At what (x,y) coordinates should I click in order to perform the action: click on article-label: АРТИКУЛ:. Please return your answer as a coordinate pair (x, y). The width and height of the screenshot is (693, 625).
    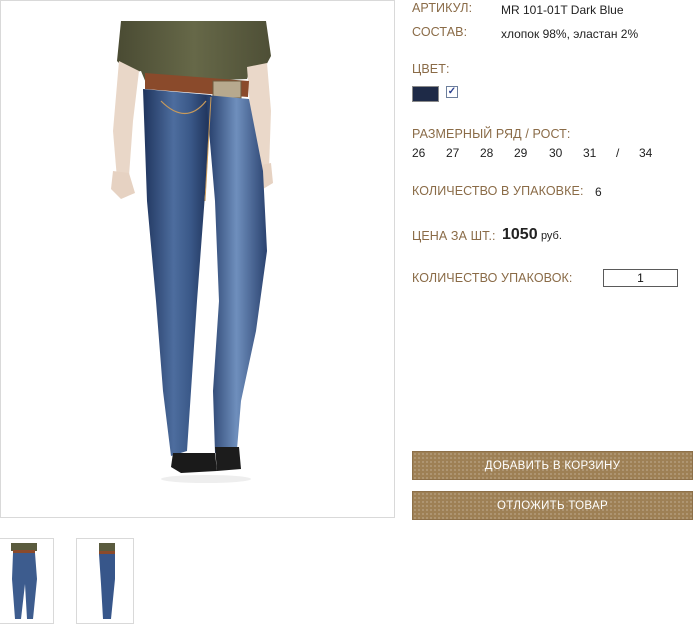
    Looking at the image, I should click on (442, 8).